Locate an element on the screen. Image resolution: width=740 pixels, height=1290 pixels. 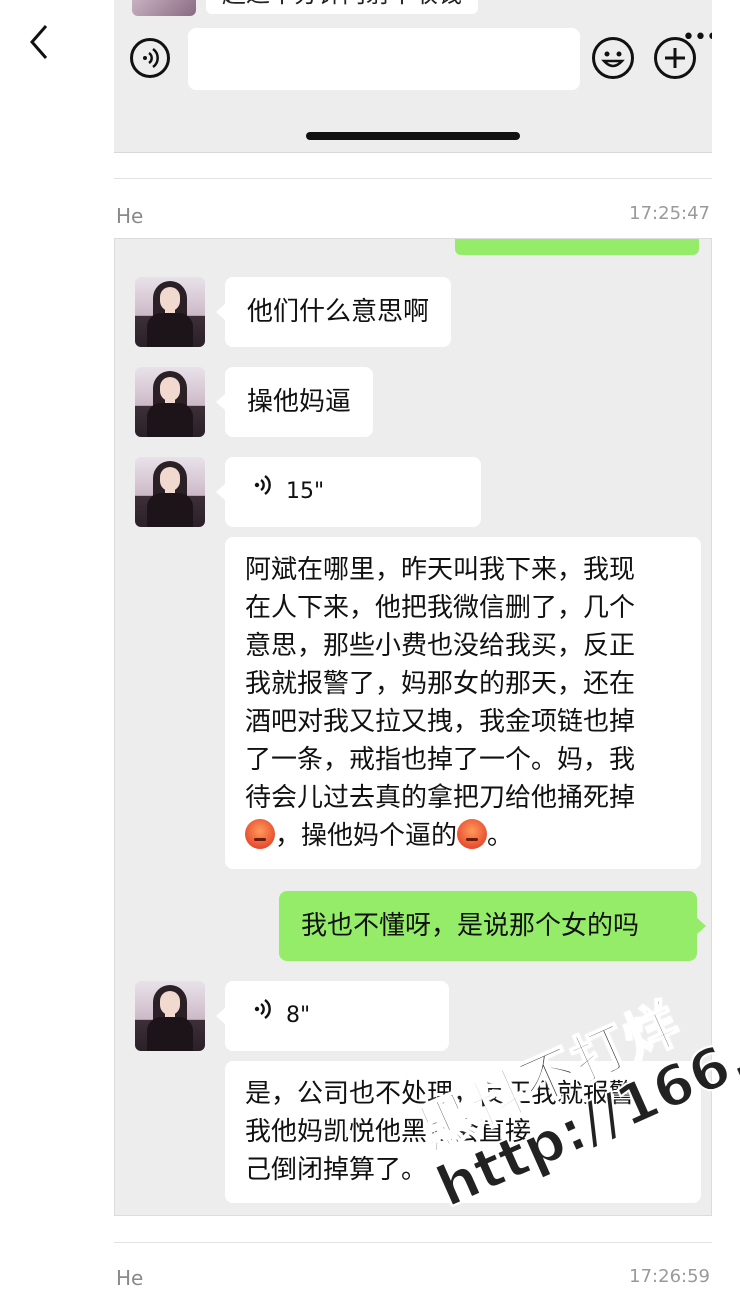
voice-duration: 8" is located at coordinates (298, 1015).